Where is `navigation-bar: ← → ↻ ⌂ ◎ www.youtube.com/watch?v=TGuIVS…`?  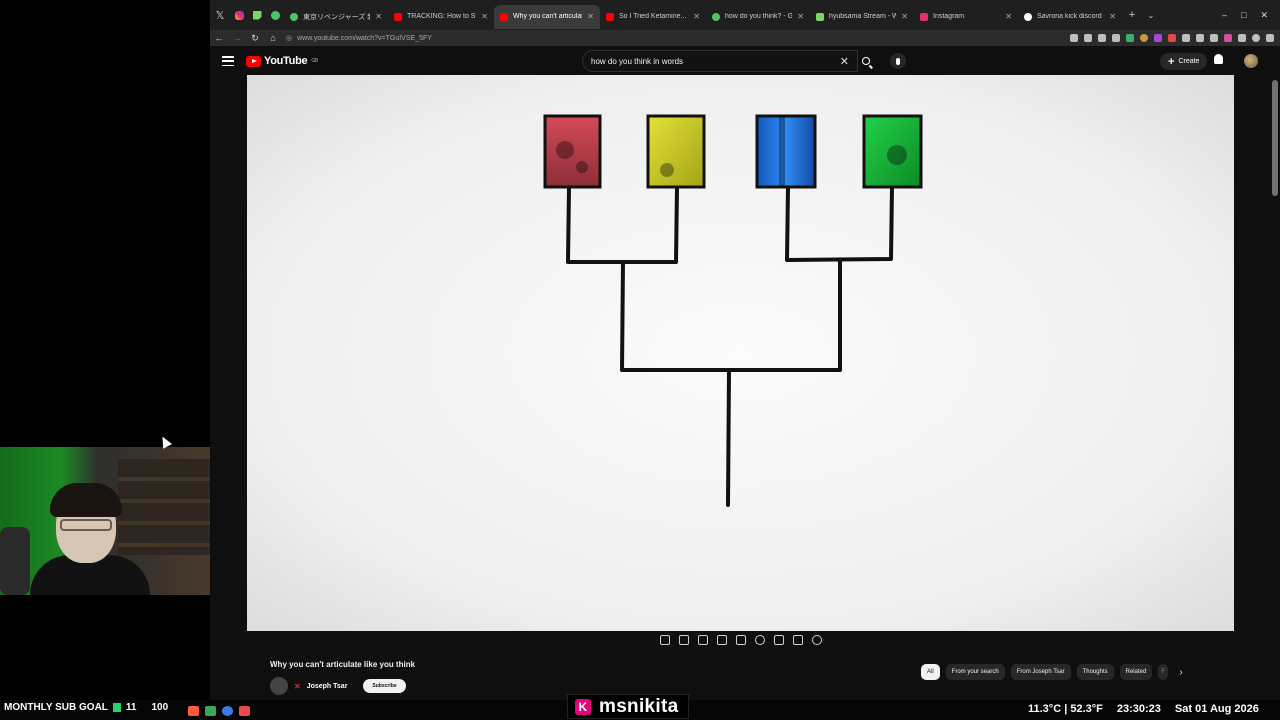
navigation-bar: ← → ↻ ⌂ ◎ www.youtube.com/watch?v=TGuIVS… is located at coordinates (745, 38).